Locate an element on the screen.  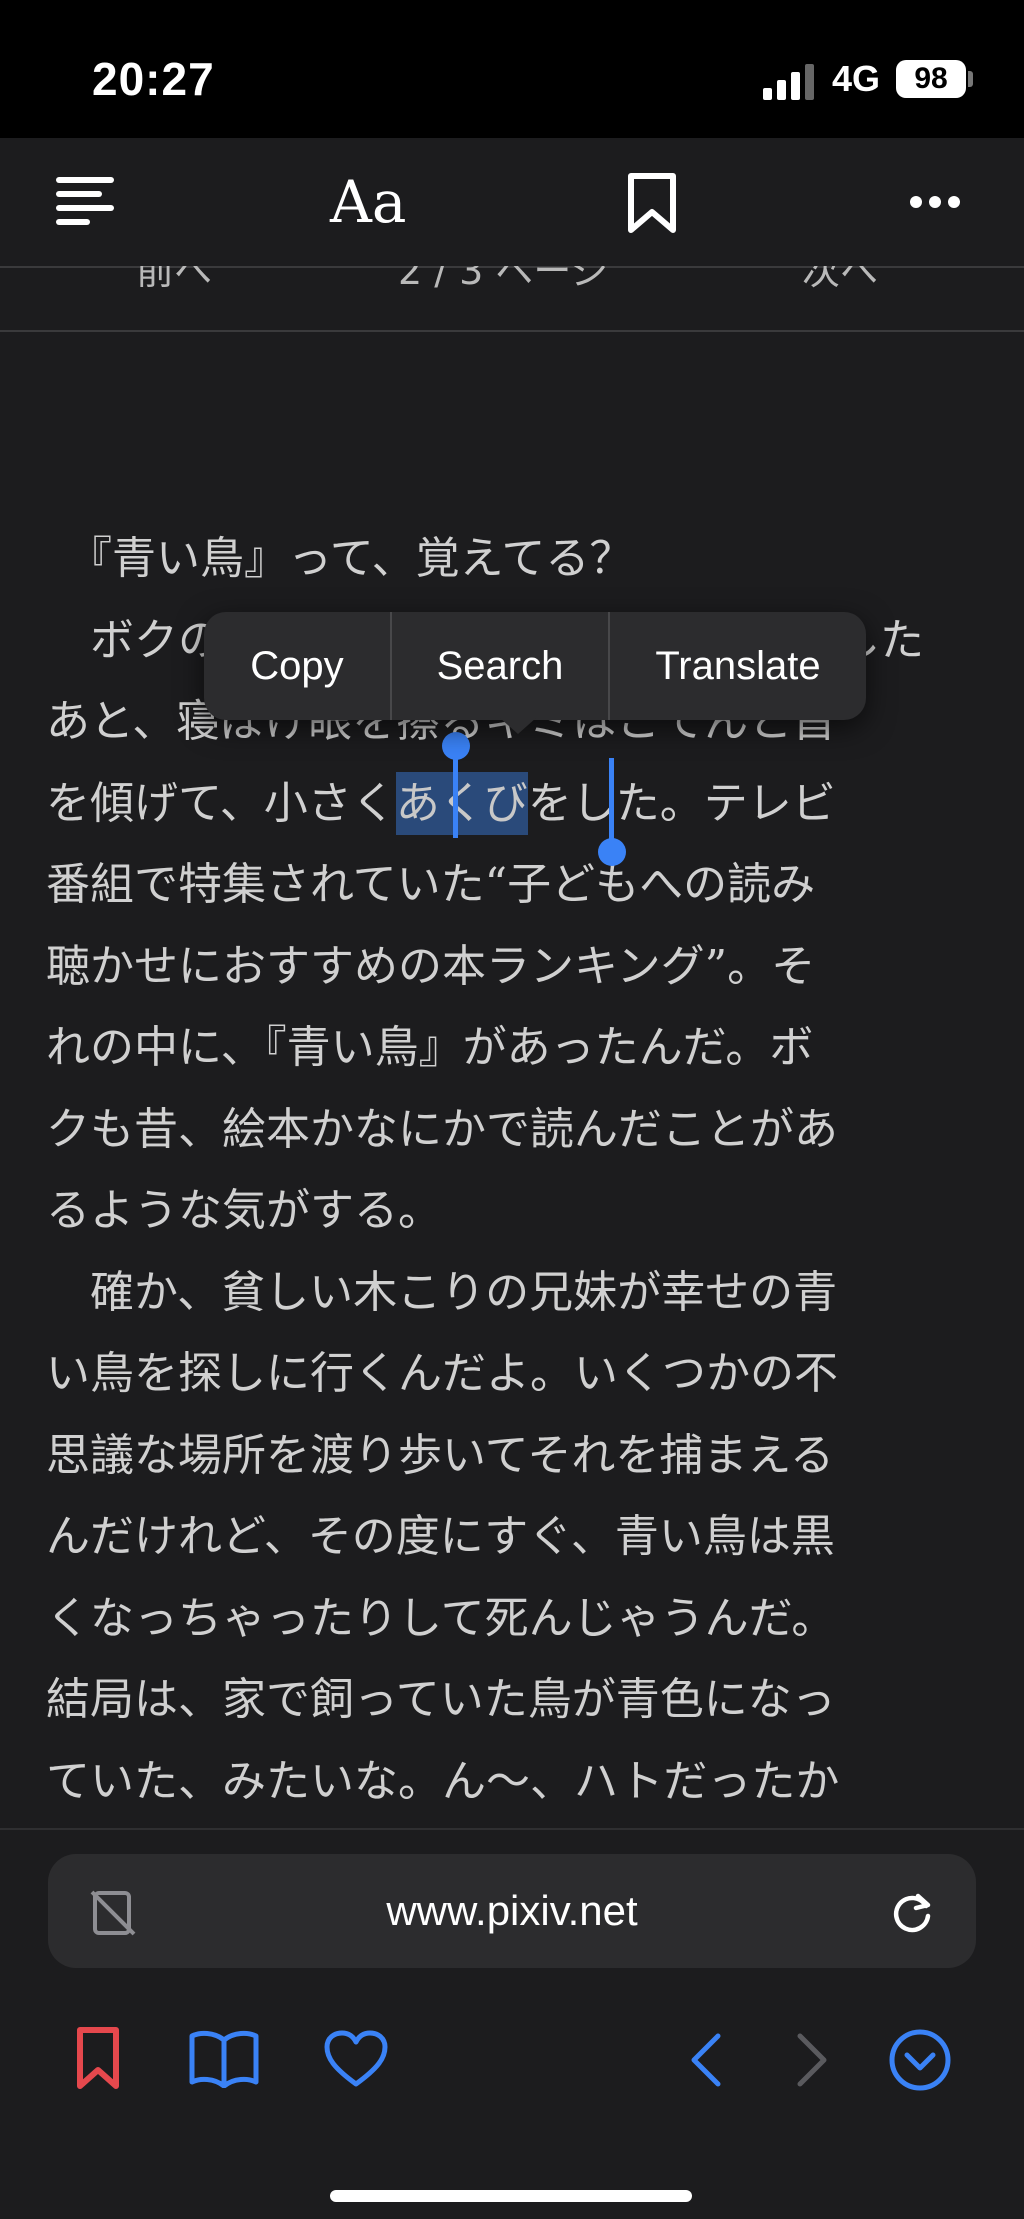
more-dots-icon is located at coordinates (935, 202).